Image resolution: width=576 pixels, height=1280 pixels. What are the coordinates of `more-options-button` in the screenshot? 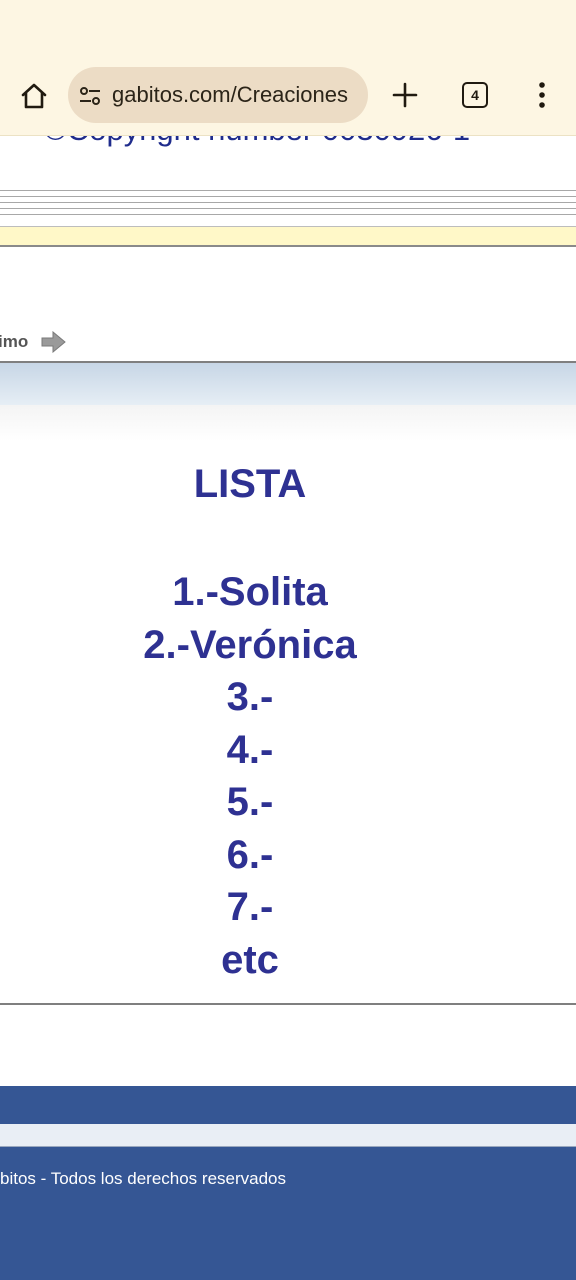 It's located at (542, 95).